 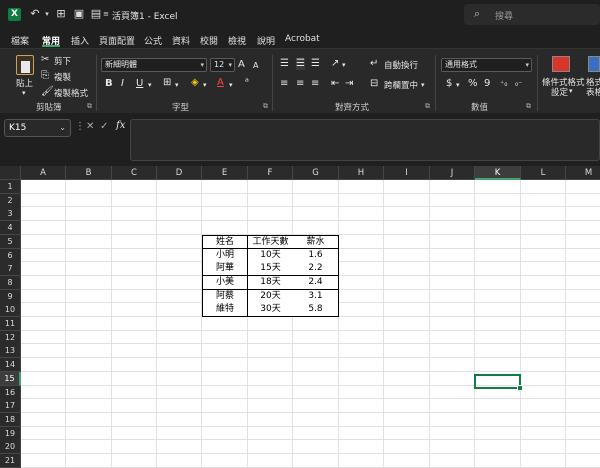 What do you see at coordinates (10, 282) in the screenshot?
I see `row-header-8: 8` at bounding box center [10, 282].